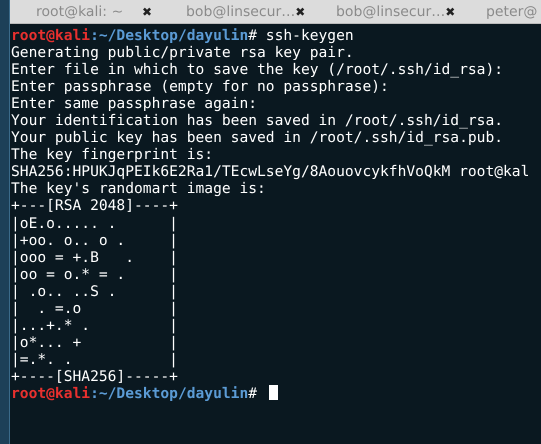  What do you see at coordinates (257, 121) in the screenshot?
I see `output-text: Your identification has been saved in /root/.ssh/id_rsa.` at bounding box center [257, 121].